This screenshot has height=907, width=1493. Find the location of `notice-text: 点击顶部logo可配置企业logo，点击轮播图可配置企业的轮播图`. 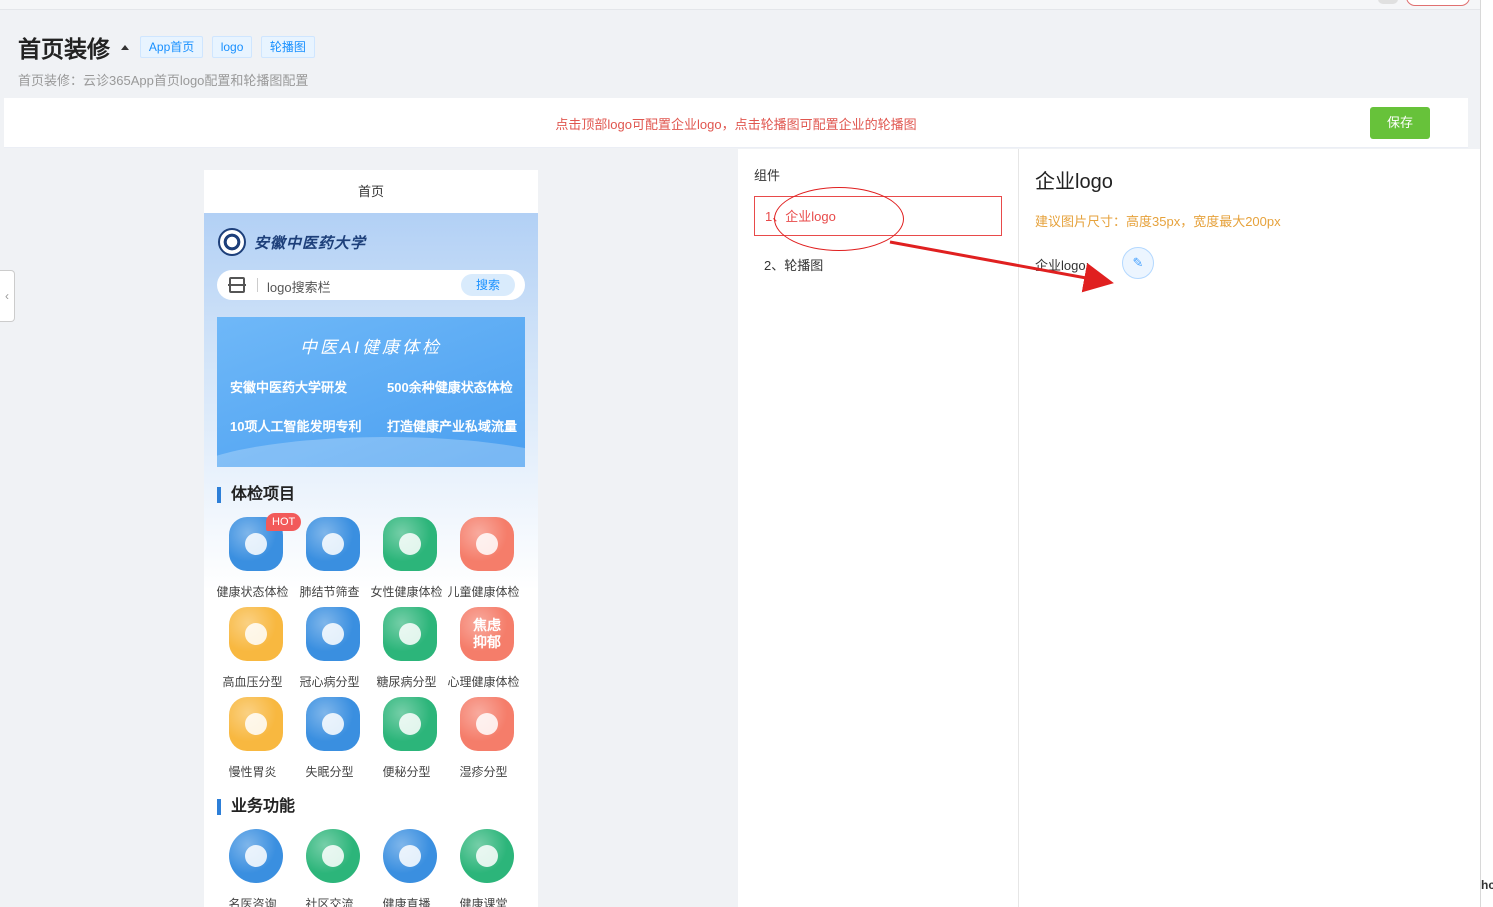

notice-text: 点击顶部logo可配置企业logo，点击轮播图可配置企业的轮播图 is located at coordinates (736, 124).